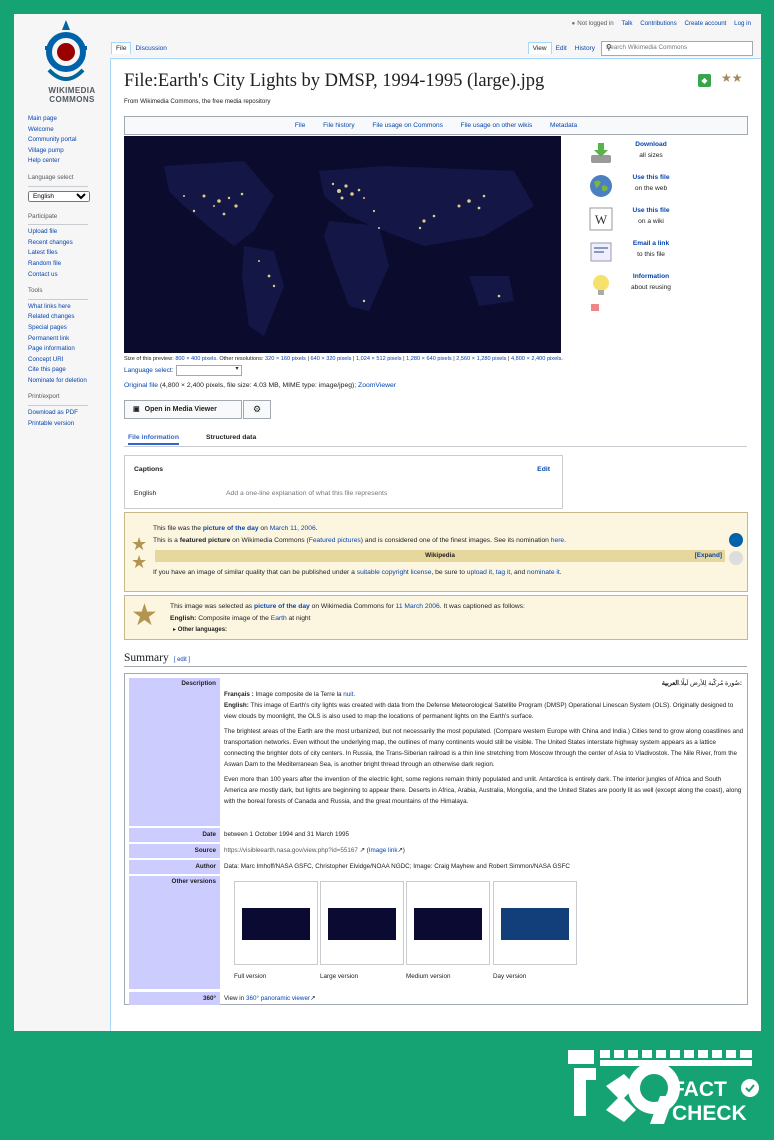 This screenshot has height=1140, width=774. Describe the element at coordinates (48, 338) in the screenshot. I see `sidebar-item-permanent-link: Permanent link` at that location.